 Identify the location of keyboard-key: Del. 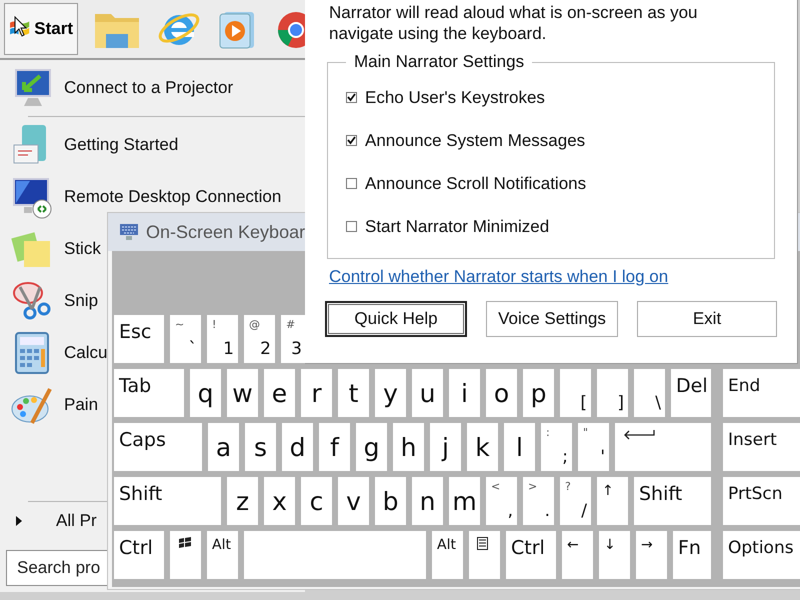
(691, 393).